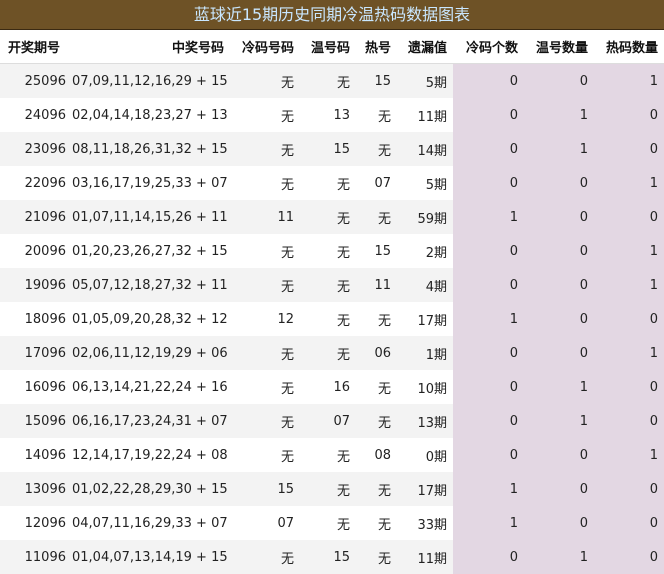 The width and height of the screenshot is (664, 574). I want to click on header-numbers: 中奖号码, so click(151, 47).